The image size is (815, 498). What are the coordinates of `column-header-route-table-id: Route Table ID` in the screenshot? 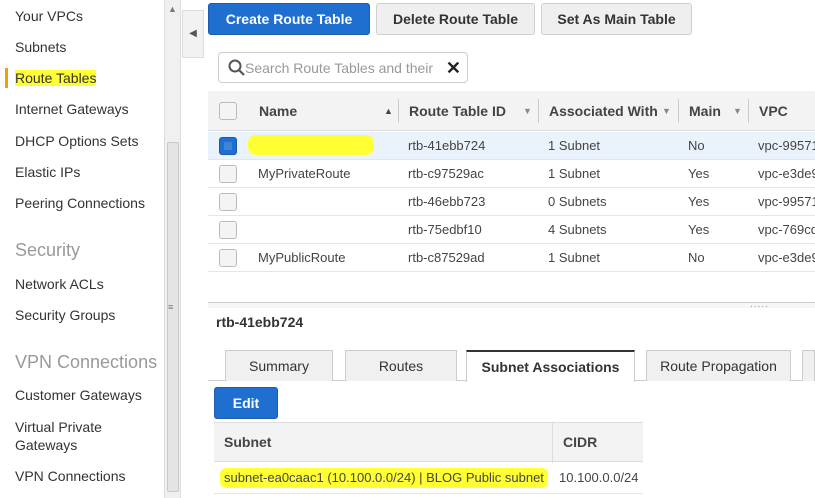 It's located at (457, 111).